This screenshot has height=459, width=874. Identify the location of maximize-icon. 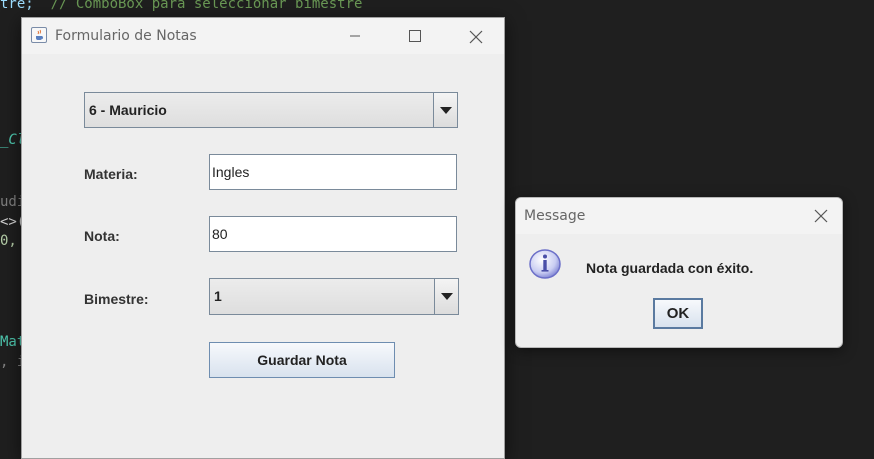
(415, 36).